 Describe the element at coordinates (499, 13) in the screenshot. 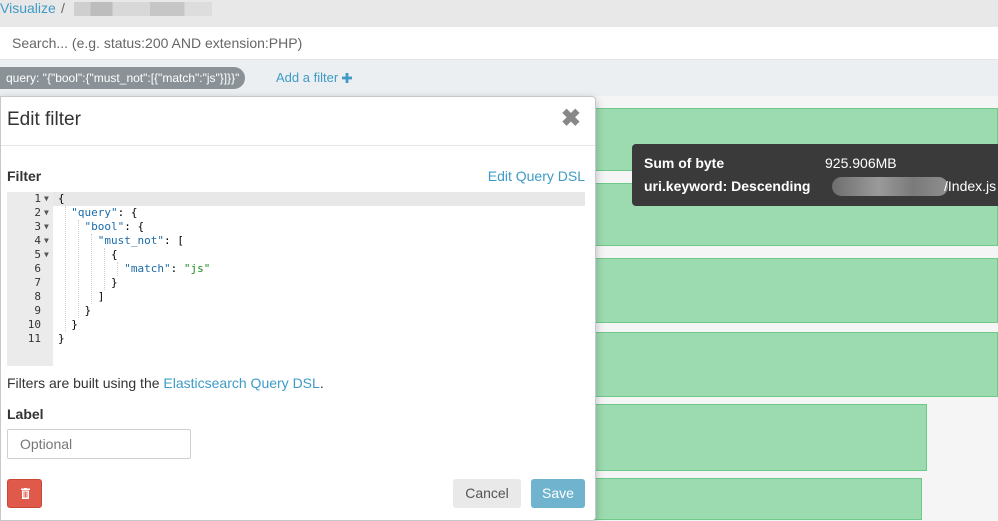

I see `breadcrumb: Visualize /` at that location.